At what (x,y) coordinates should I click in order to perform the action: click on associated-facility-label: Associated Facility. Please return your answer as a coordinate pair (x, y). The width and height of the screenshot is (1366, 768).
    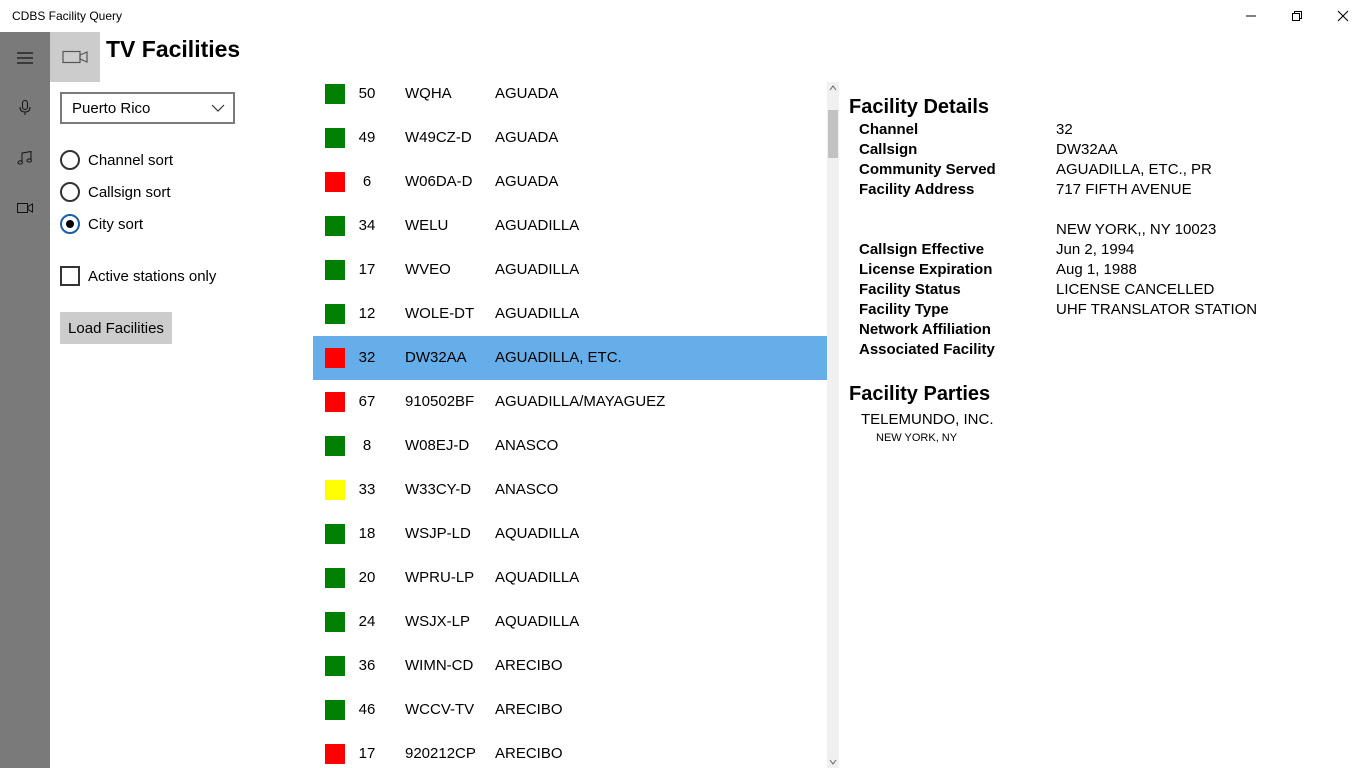
    Looking at the image, I should click on (927, 349).